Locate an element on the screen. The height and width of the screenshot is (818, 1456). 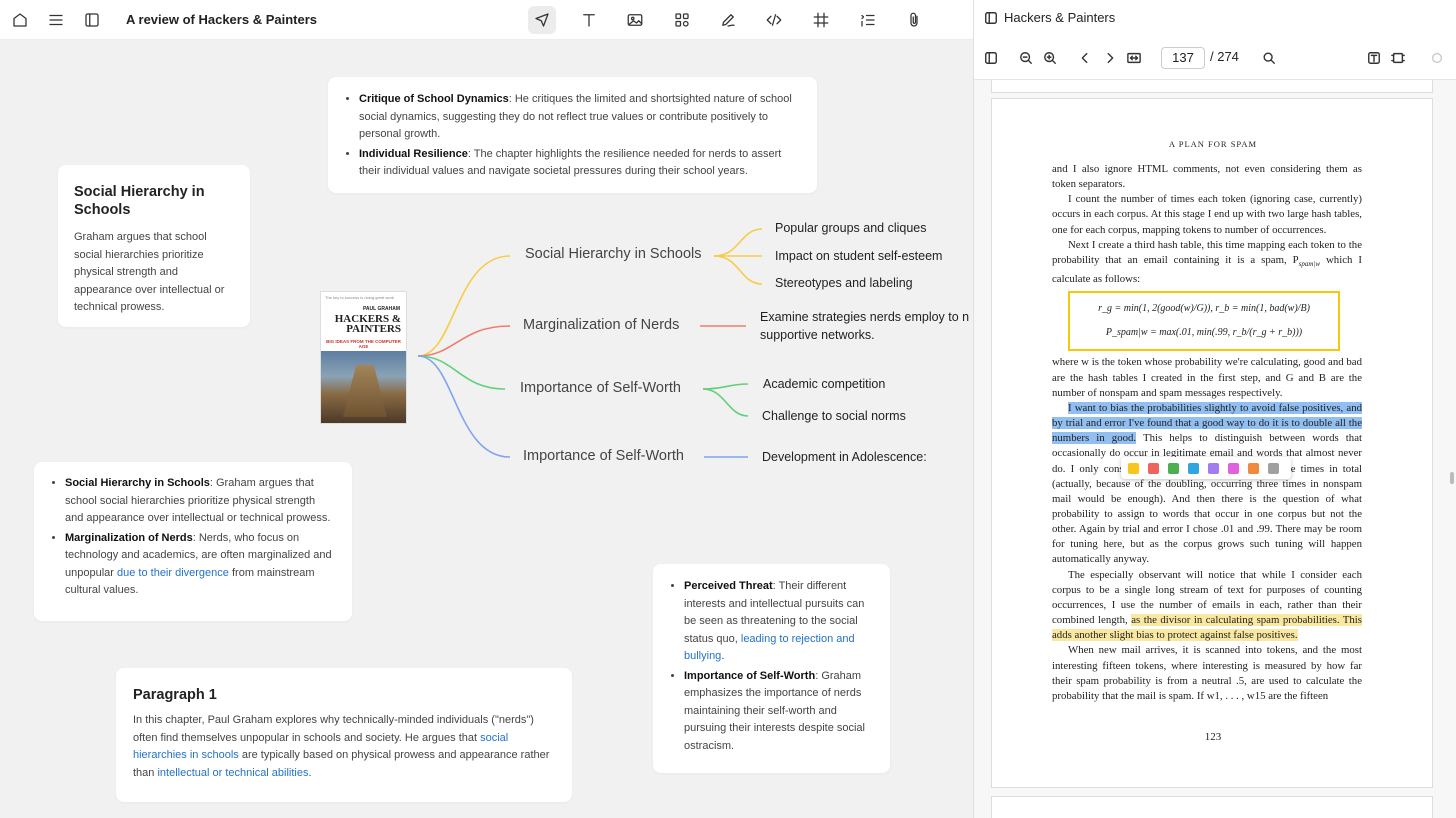
mindmap-leaf: Impact on student self-esteem is located at coordinates (858, 256).